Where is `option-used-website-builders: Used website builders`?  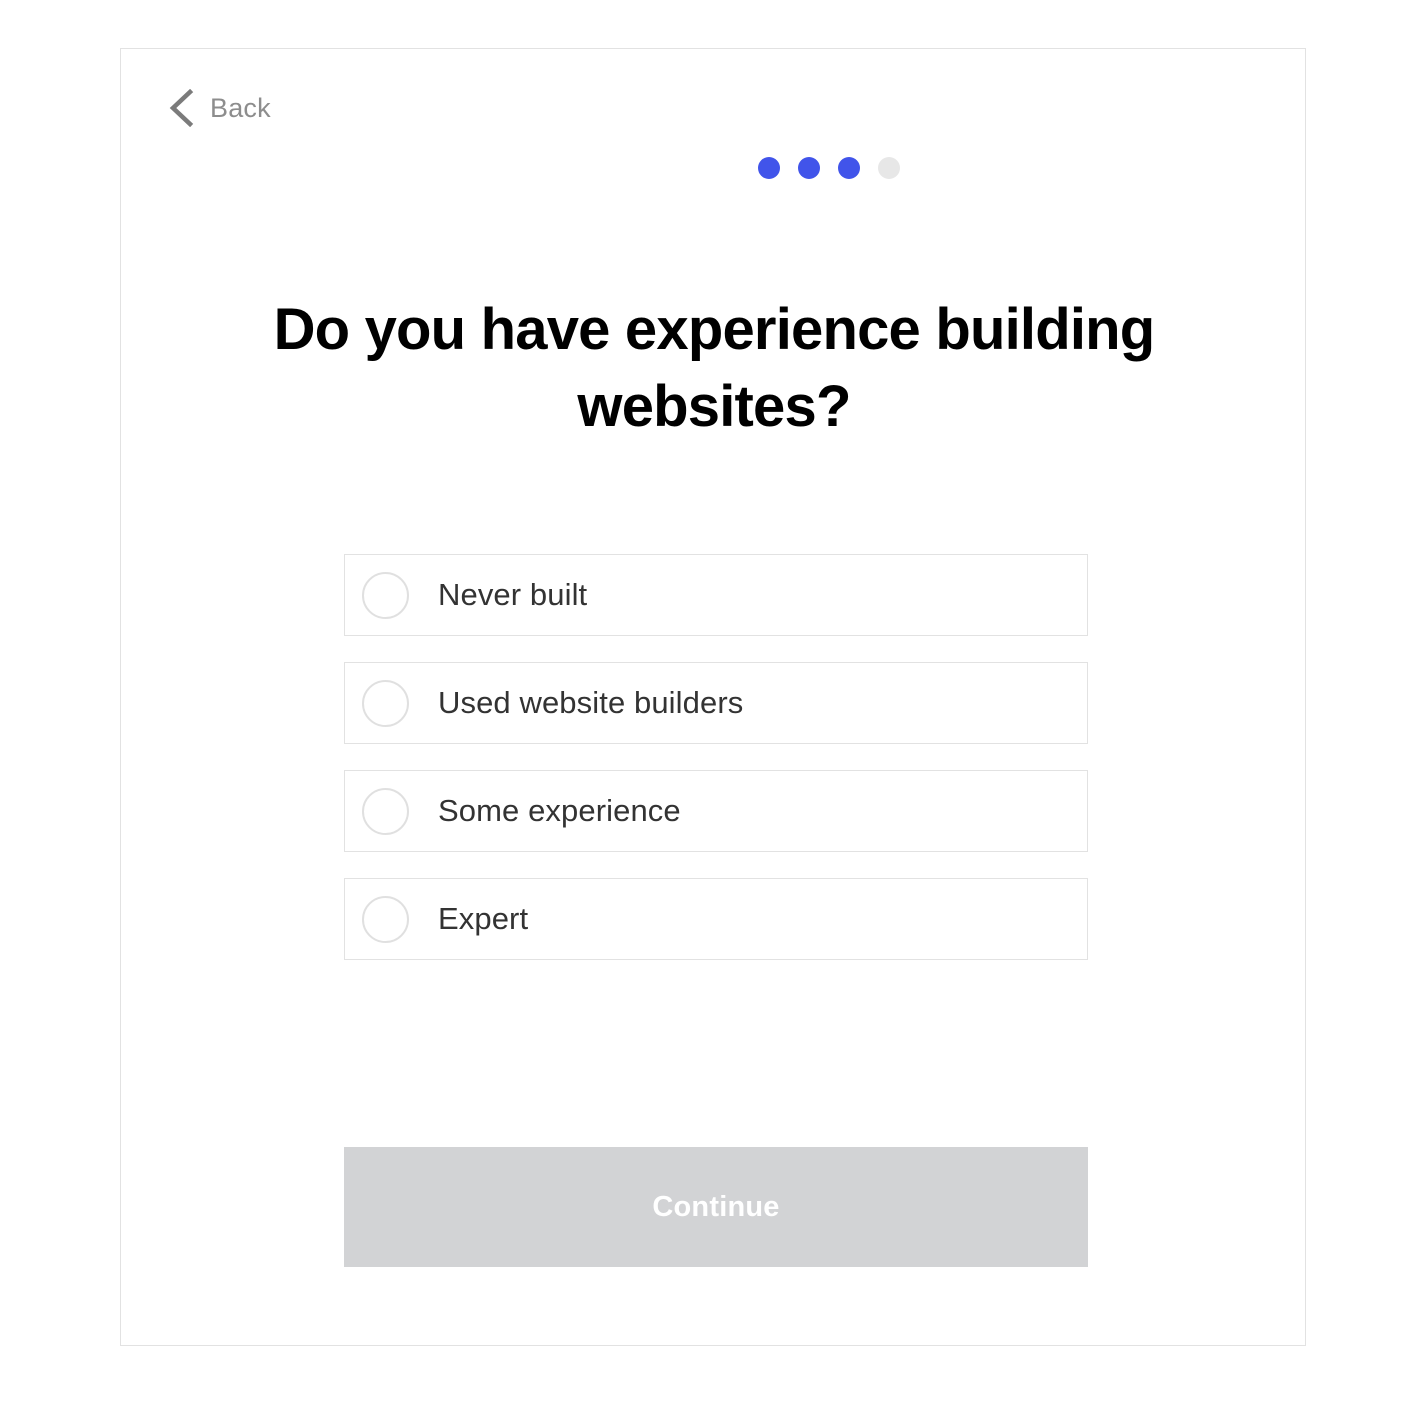
option-used-website-builders: Used website builders is located at coordinates (716, 703).